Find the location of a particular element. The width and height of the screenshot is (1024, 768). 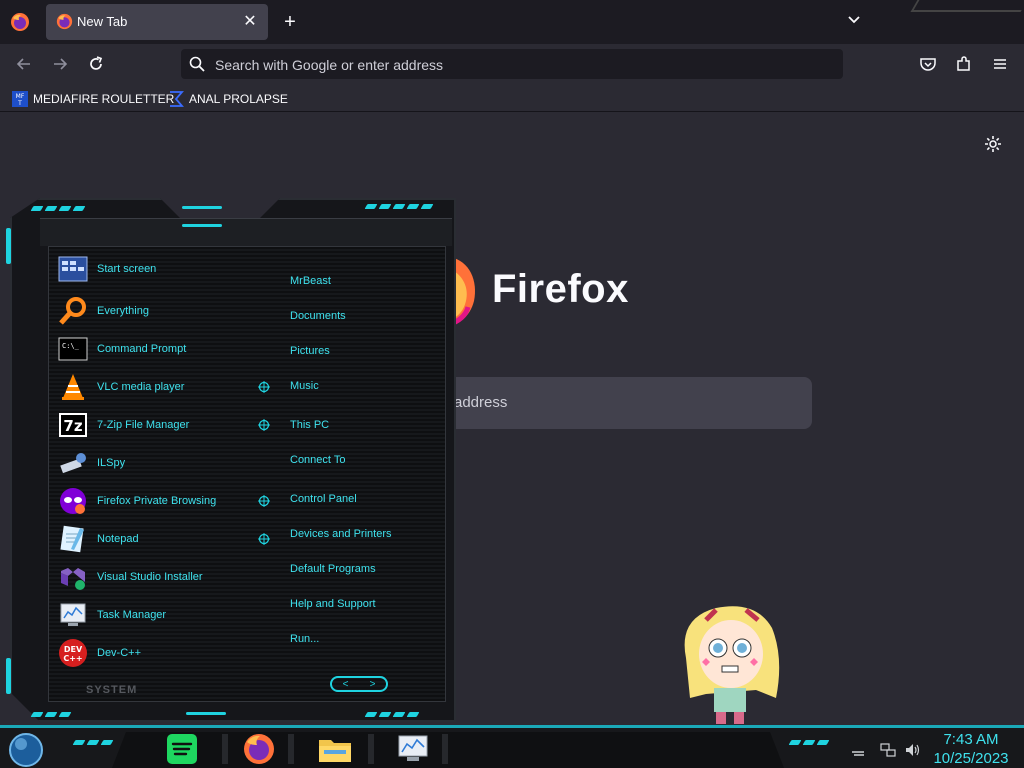

bookmark-mediafire: MF T MEDIAFIRE ROULETTER is located at coordinates (93, 99).